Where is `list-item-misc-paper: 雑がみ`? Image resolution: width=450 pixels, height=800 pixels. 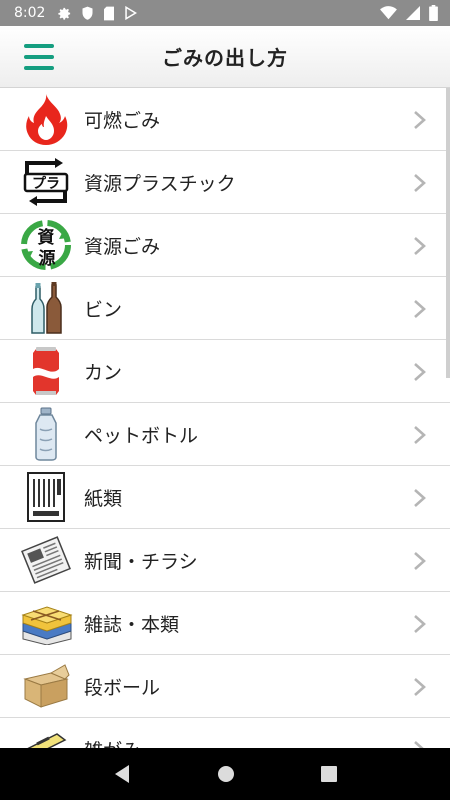 list-item-misc-paper: 雑がみ is located at coordinates (225, 733).